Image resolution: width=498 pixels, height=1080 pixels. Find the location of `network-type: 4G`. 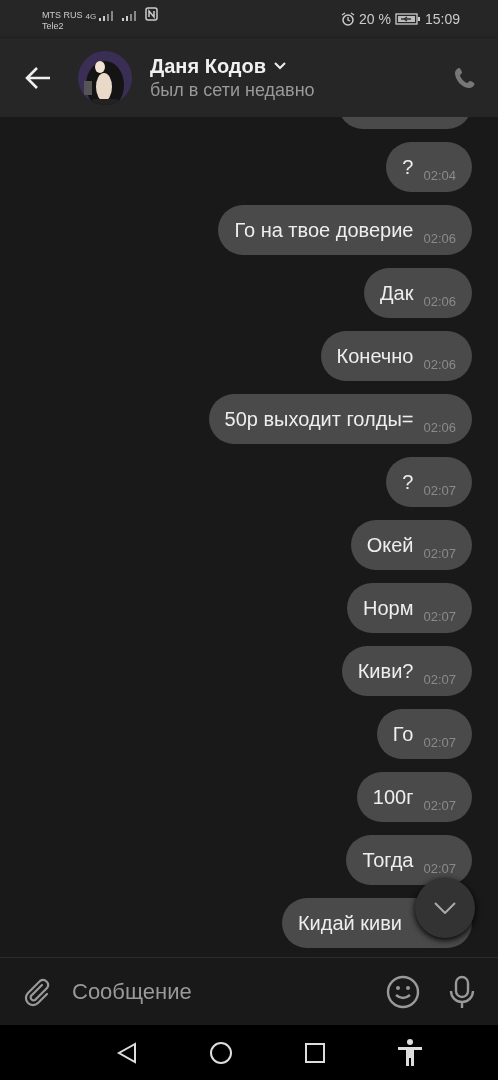

network-type: 4G is located at coordinates (91, 16).